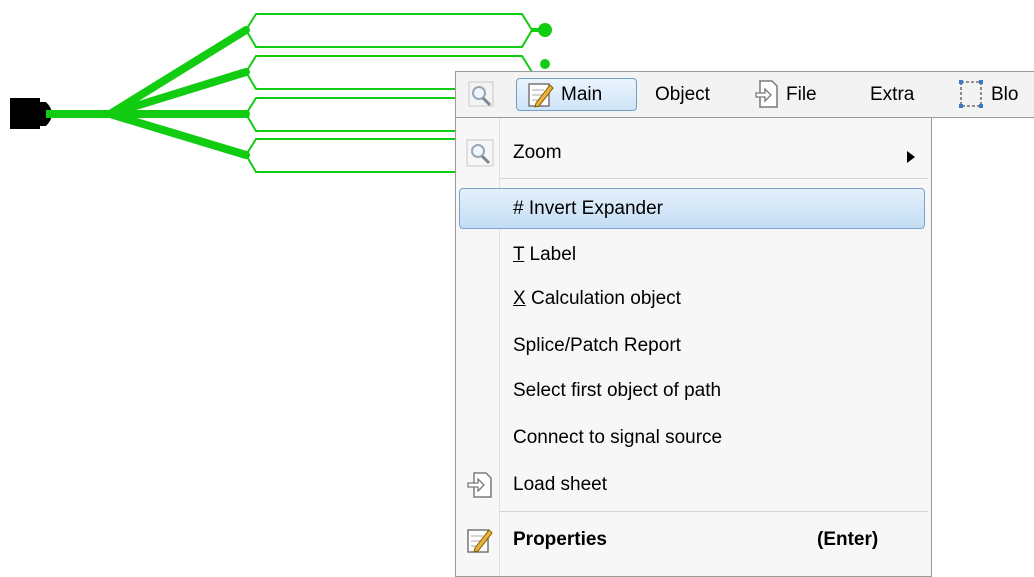 This screenshot has width=1034, height=577. Describe the element at coordinates (693, 299) in the screenshot. I see `menu-item-calculation-object: X Calculation object` at that location.